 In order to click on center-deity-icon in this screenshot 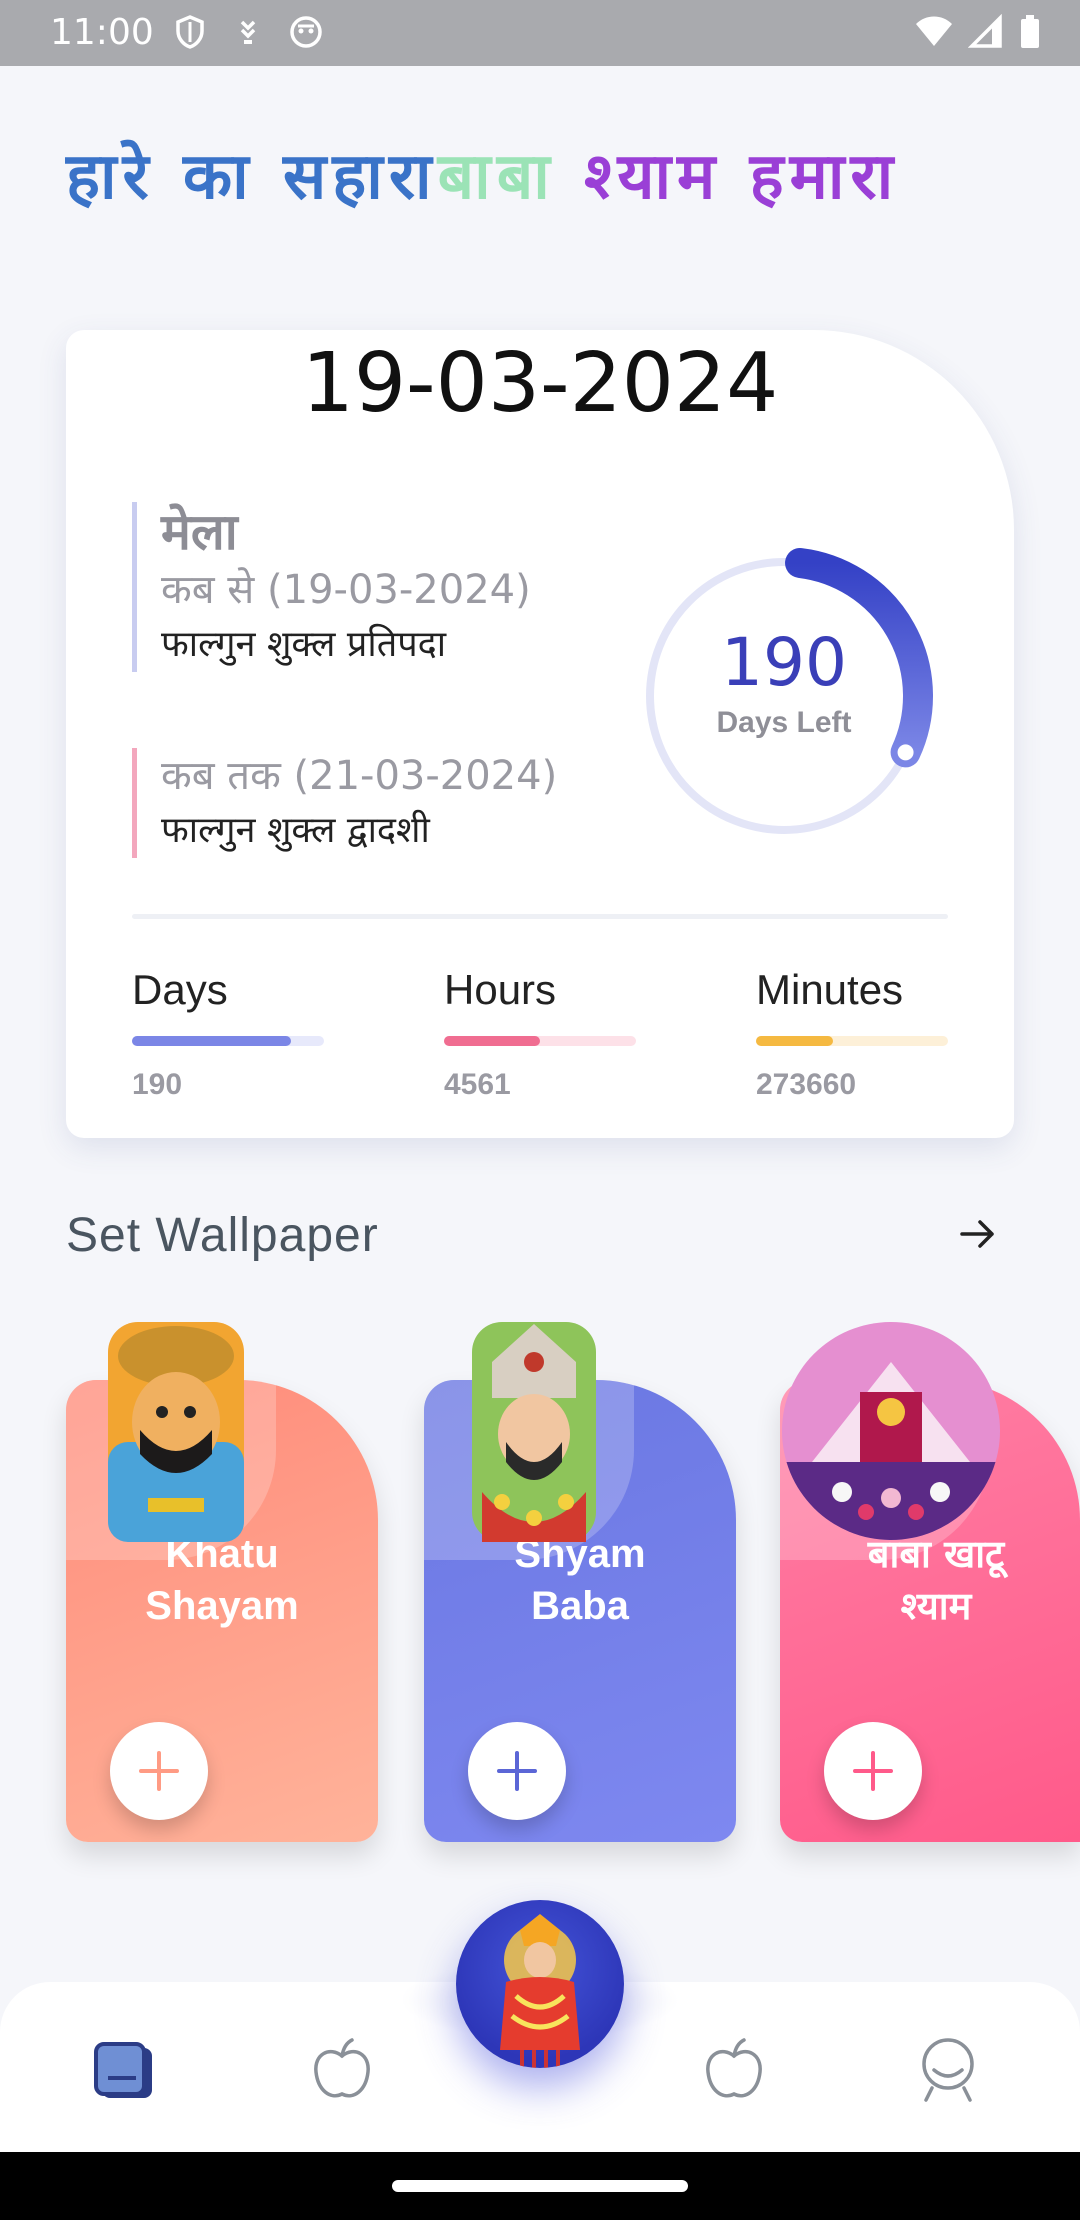, I will do `click(540, 1991)`.